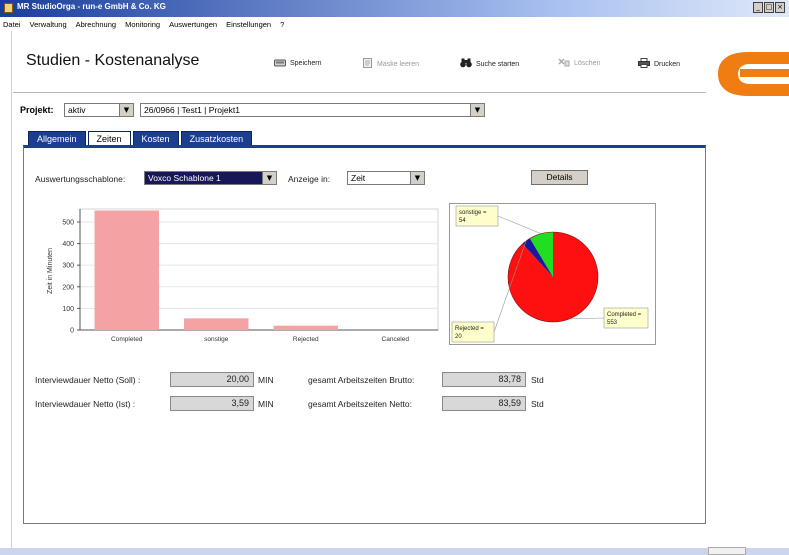 This screenshot has height=555, width=789. Describe the element at coordinates (12, 24) in the screenshot. I see `menu-datei: Datei` at that location.